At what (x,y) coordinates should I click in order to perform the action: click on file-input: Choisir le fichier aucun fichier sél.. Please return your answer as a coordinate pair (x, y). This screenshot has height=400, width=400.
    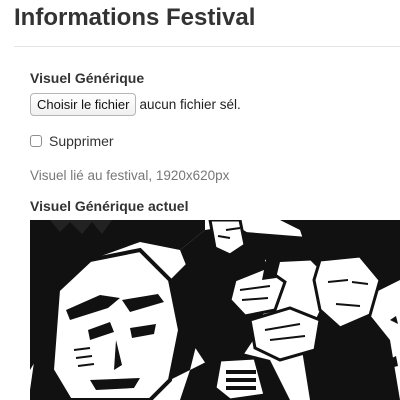
    Looking at the image, I should click on (135, 104).